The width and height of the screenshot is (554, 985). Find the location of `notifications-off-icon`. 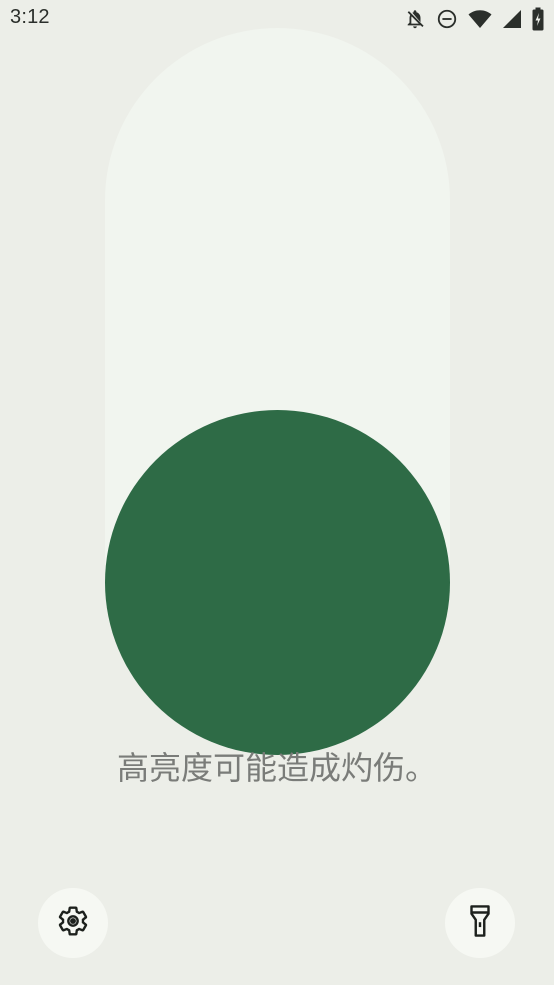

notifications-off-icon is located at coordinates (415, 19).